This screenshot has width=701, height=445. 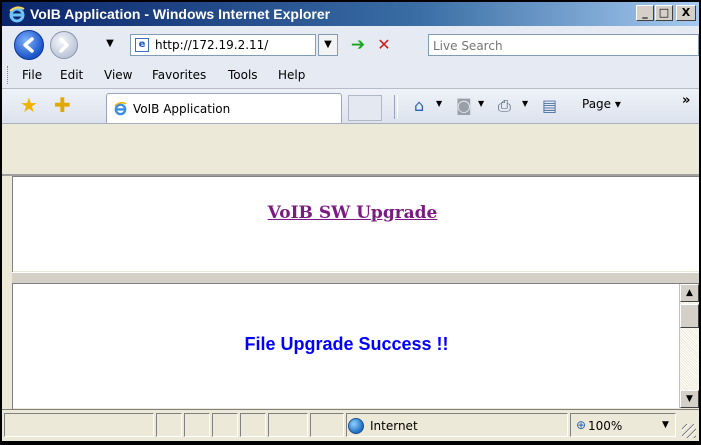 I want to click on status-bar: Internet ⊕ 100% ▼, so click(x=350, y=425).